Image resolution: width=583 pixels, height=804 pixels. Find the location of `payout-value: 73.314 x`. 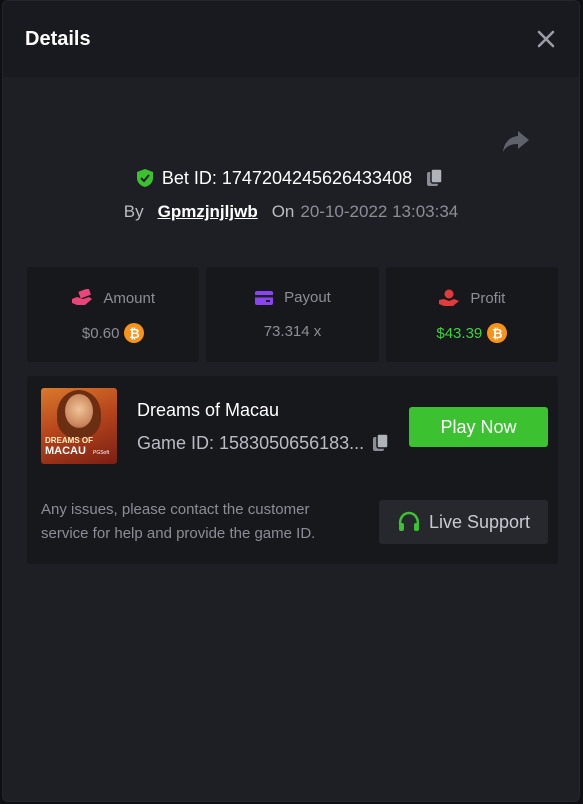

payout-value: 73.314 x is located at coordinates (292, 331).